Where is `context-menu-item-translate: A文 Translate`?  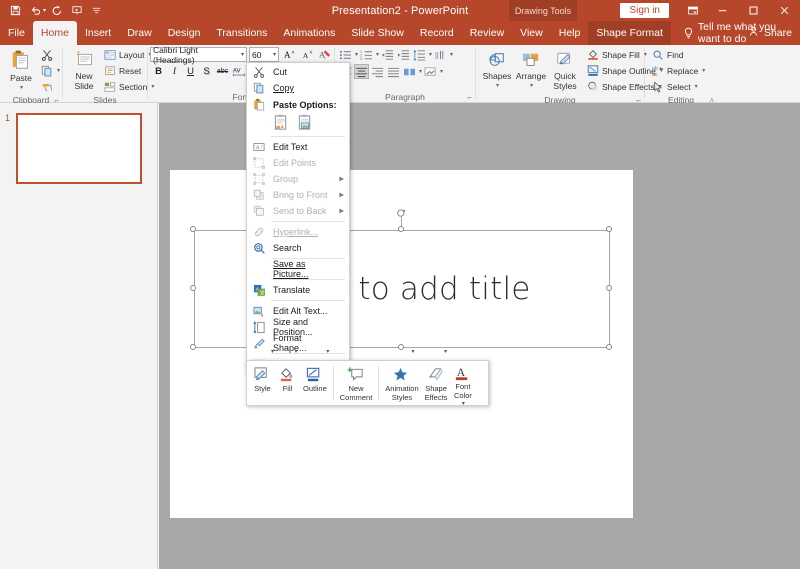 context-menu-item-translate: A文 Translate is located at coordinates (298, 290).